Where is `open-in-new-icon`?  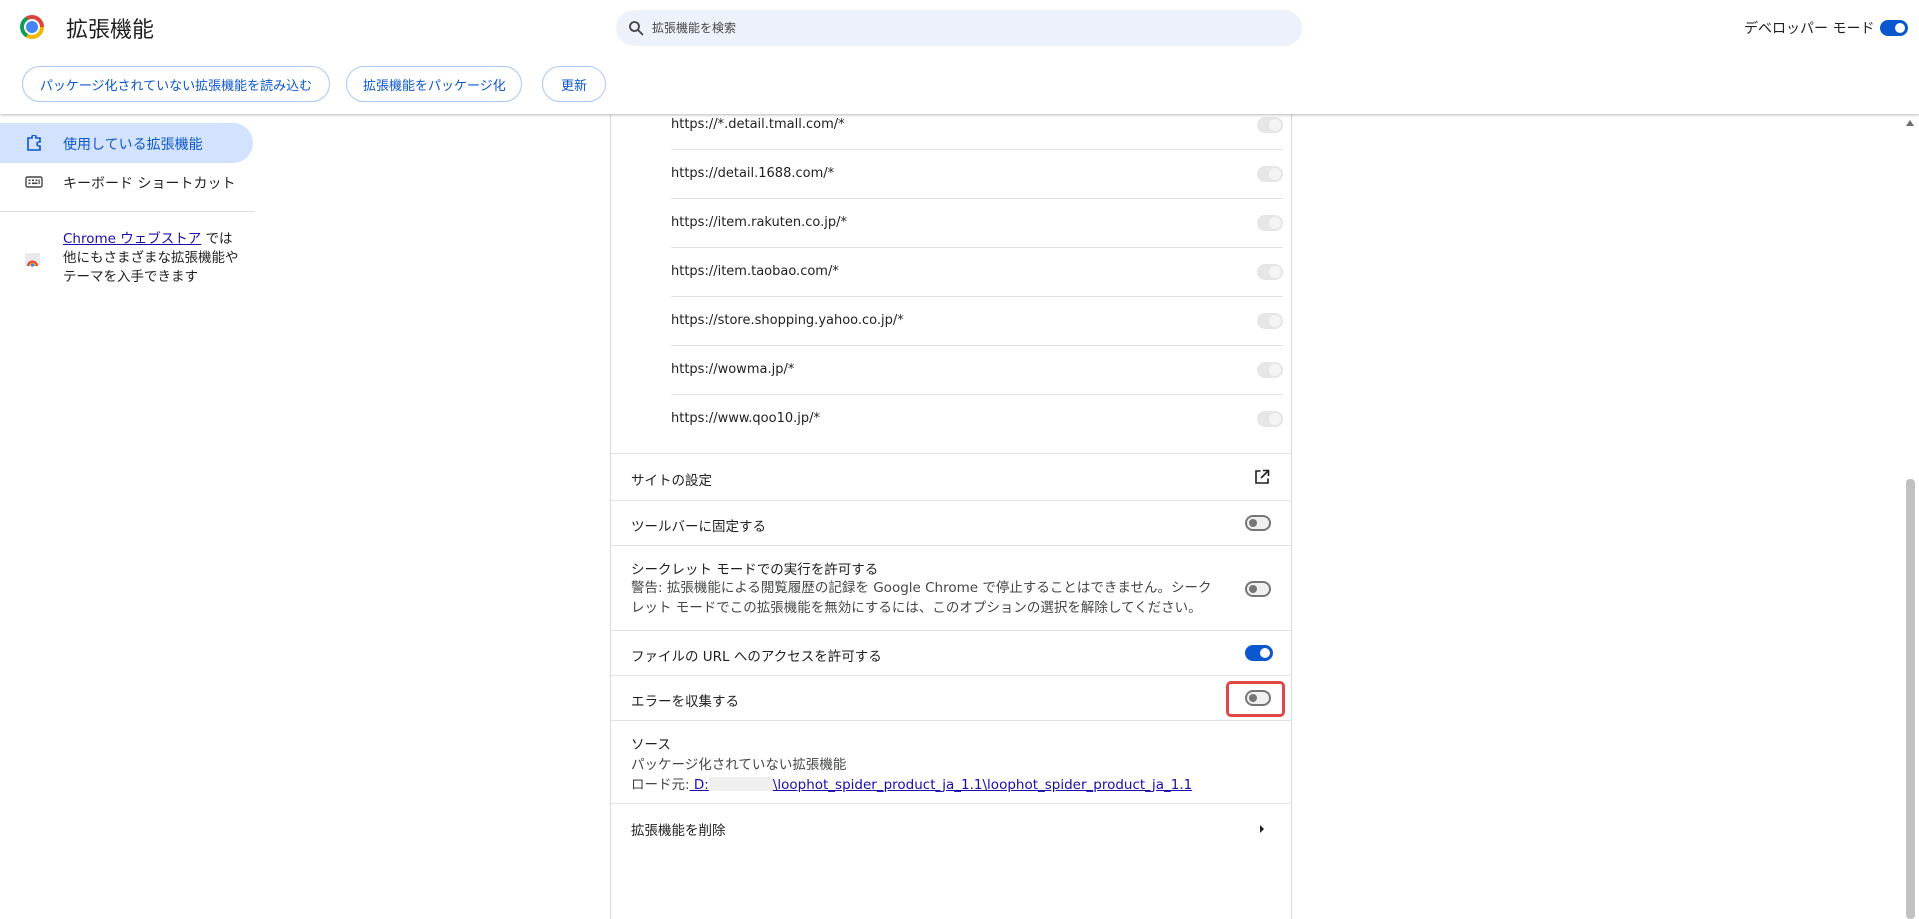 open-in-new-icon is located at coordinates (1262, 477).